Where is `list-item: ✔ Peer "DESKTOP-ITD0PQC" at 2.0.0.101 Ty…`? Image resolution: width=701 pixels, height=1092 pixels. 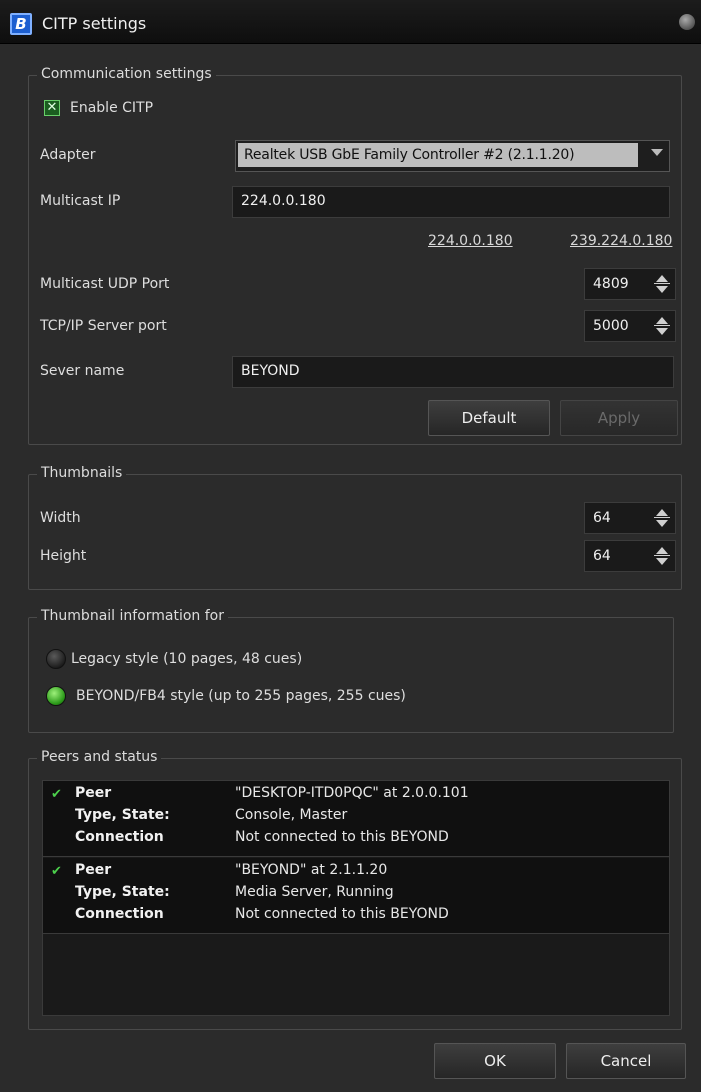 list-item: ✔ Peer "DESKTOP-ITD0PQC" at 2.0.0.101 Ty… is located at coordinates (356, 819).